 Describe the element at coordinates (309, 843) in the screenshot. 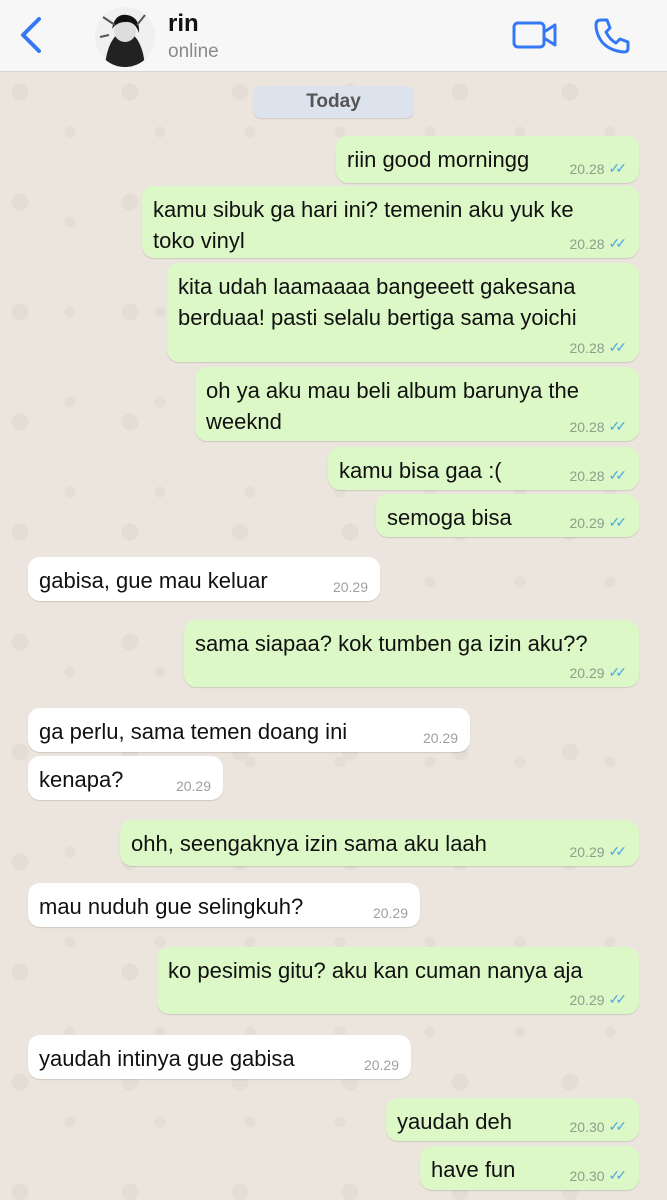

I see `message-text: ohh, seengaknya izin sama aku laah` at that location.